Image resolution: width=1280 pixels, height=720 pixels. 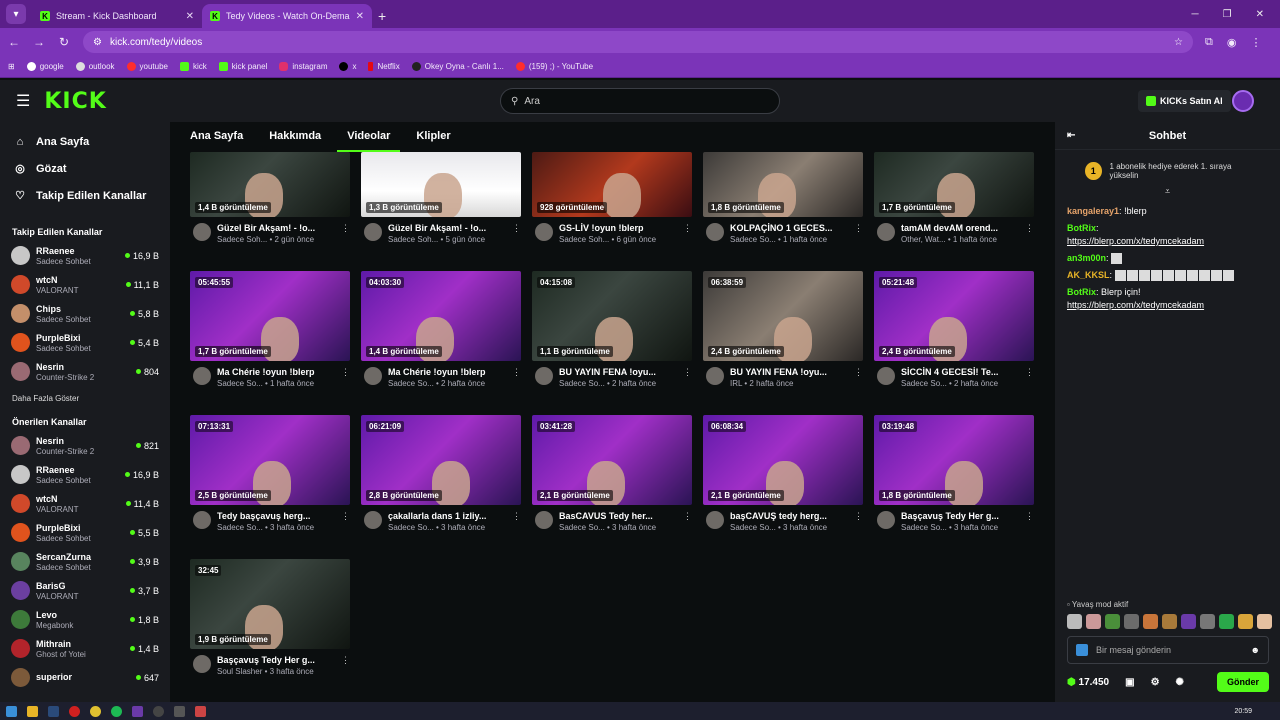 I want to click on bookmark-instagram: instagram, so click(x=303, y=66).